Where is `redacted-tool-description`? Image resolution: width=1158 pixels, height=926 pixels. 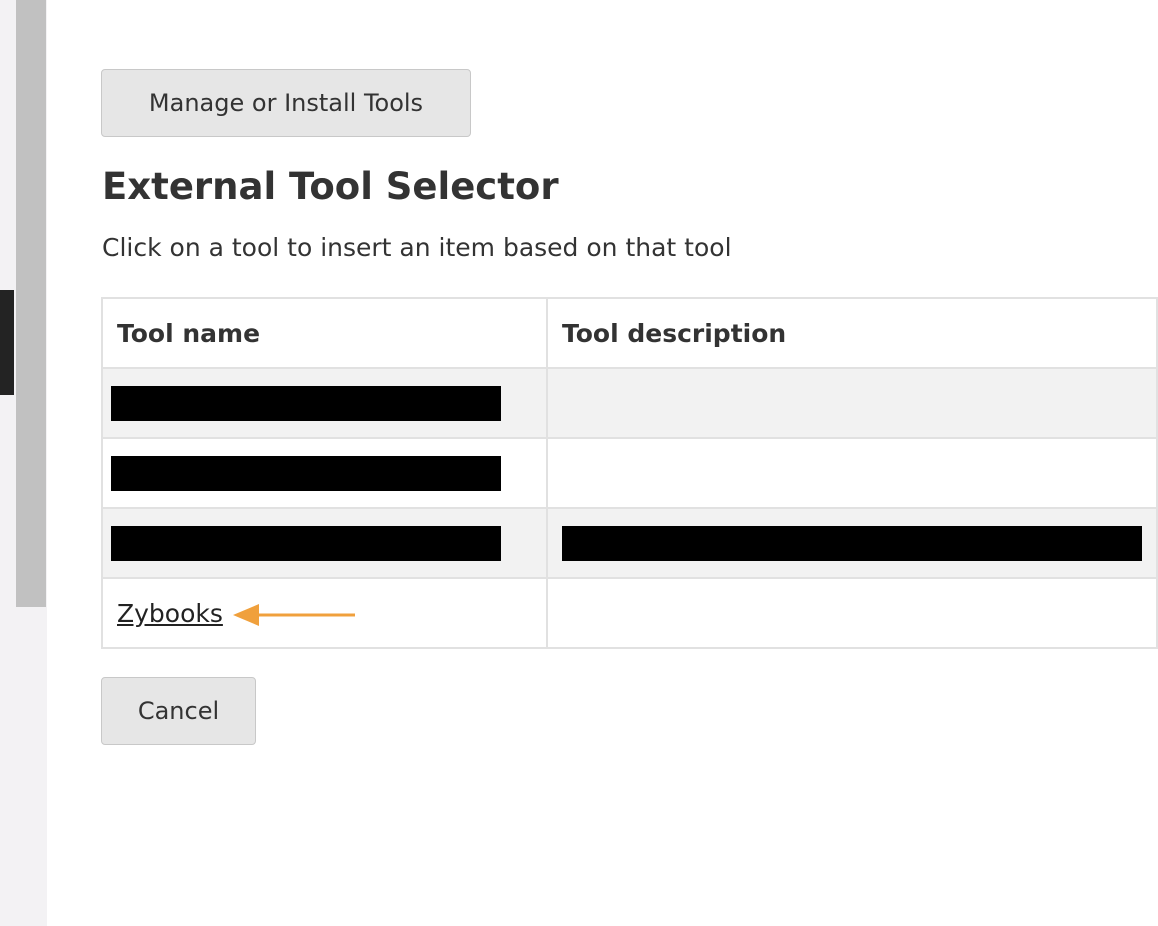 redacted-tool-description is located at coordinates (852, 543).